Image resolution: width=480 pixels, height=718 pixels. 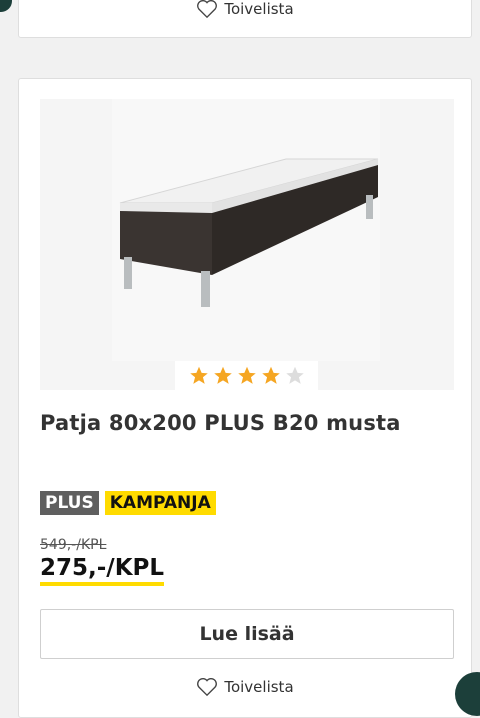 What do you see at coordinates (69, 503) in the screenshot?
I see `plus-badge: PLUS` at bounding box center [69, 503].